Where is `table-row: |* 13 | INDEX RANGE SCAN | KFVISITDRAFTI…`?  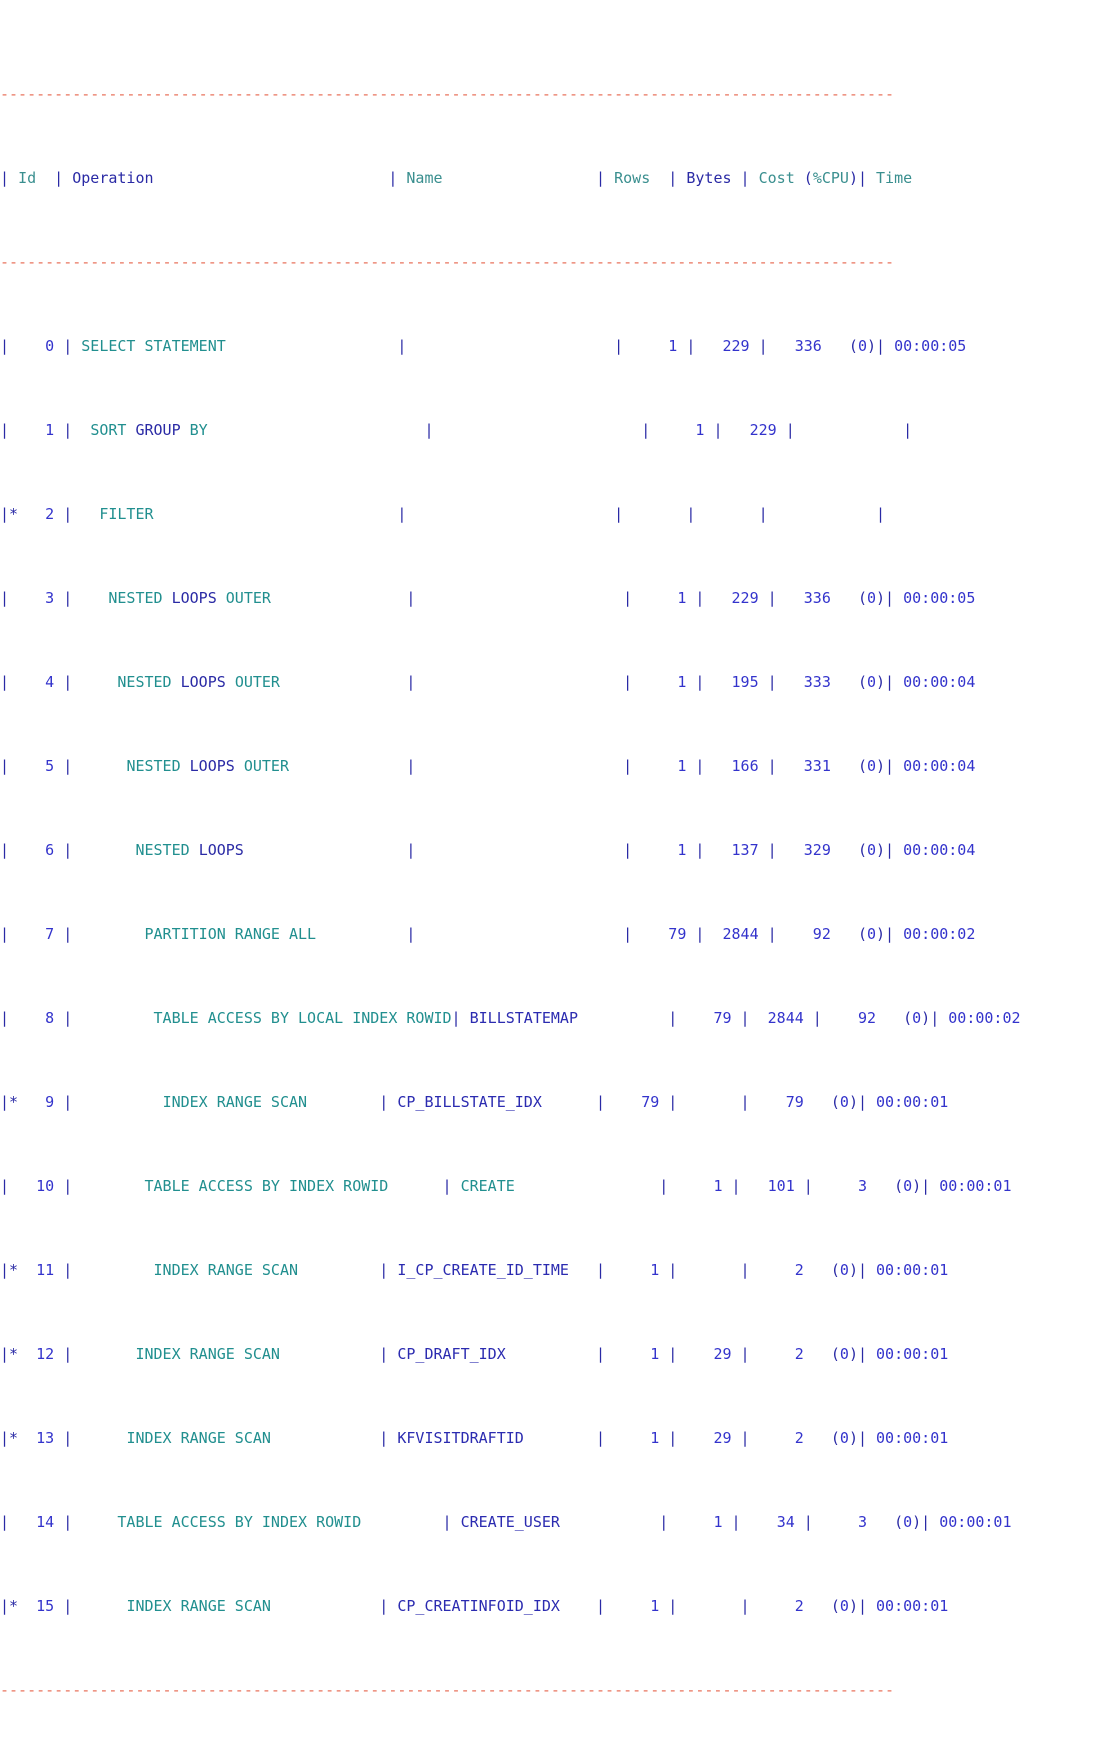
table-row: |* 13 | INDEX RANGE SCAN | KFVISITDRAFTI… is located at coordinates (474, 1438).